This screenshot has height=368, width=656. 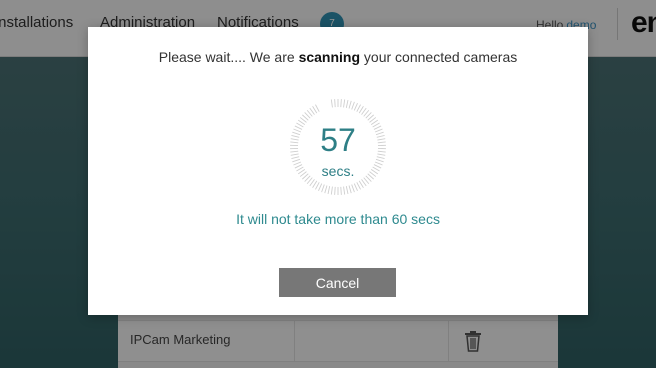 What do you see at coordinates (338, 219) in the screenshot?
I see `time-estimate-note: It will not take more than 60 secs` at bounding box center [338, 219].